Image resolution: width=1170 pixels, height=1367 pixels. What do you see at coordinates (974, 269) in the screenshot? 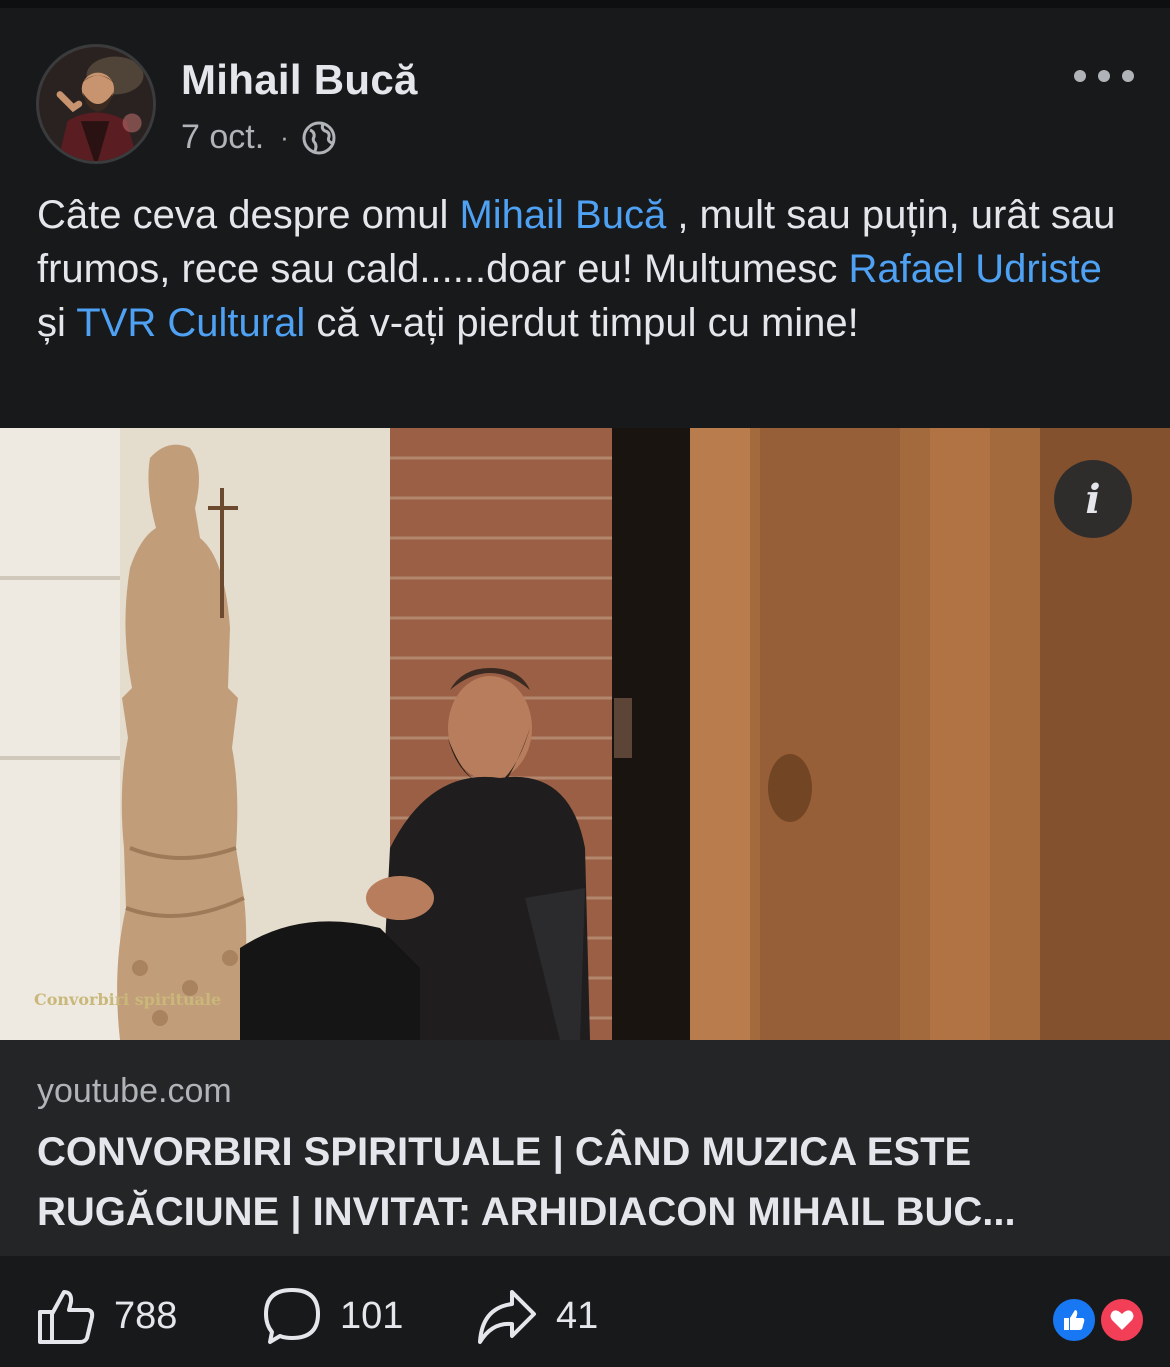
I see `mention-rafael-udriste: Rafael Udriste` at bounding box center [974, 269].